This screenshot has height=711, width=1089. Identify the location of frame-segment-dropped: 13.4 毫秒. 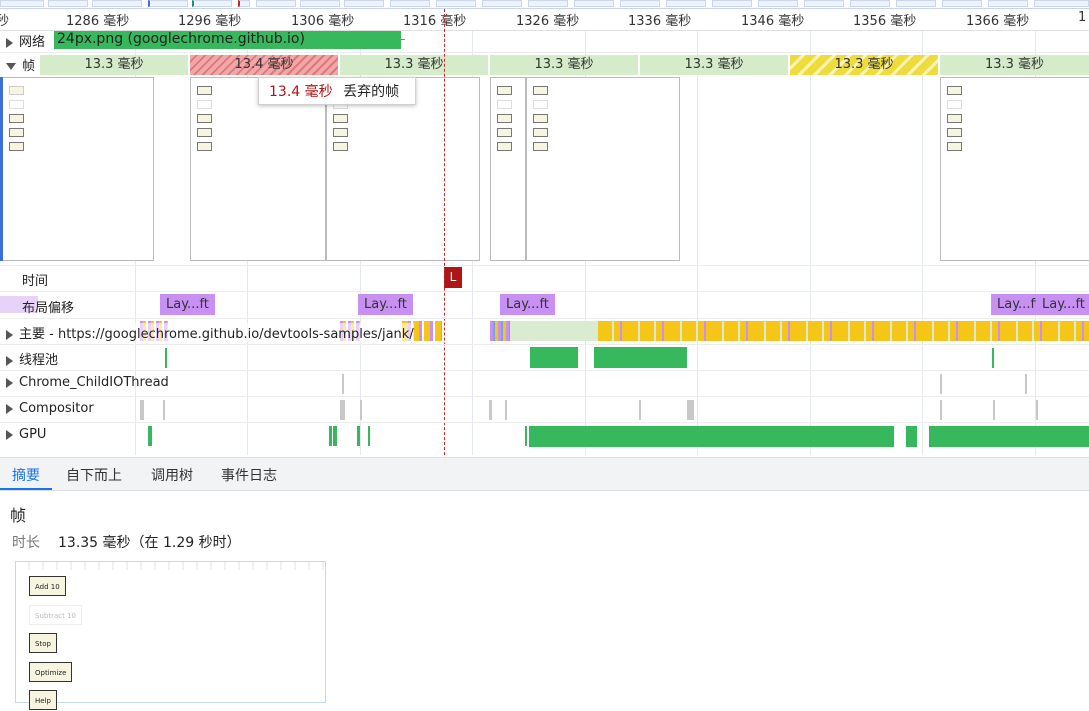
(265, 65).